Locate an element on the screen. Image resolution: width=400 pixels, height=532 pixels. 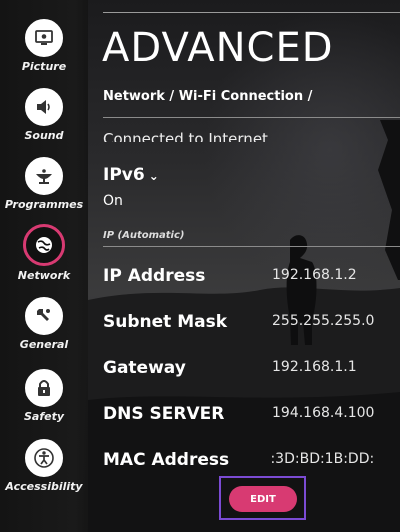
sidebar-item-picture: Picture is located at coordinates (44, 46).